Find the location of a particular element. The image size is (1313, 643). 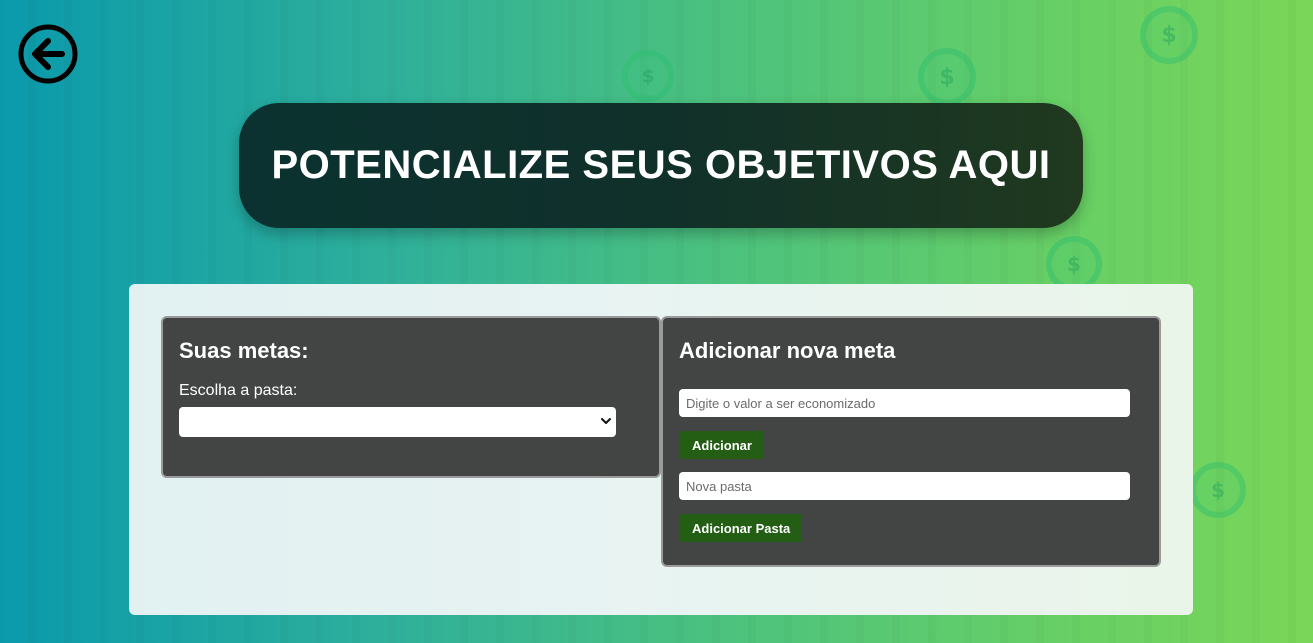

page-title: POTENCIALIZE SEUS OBJETIVOS AQUI is located at coordinates (661, 165).